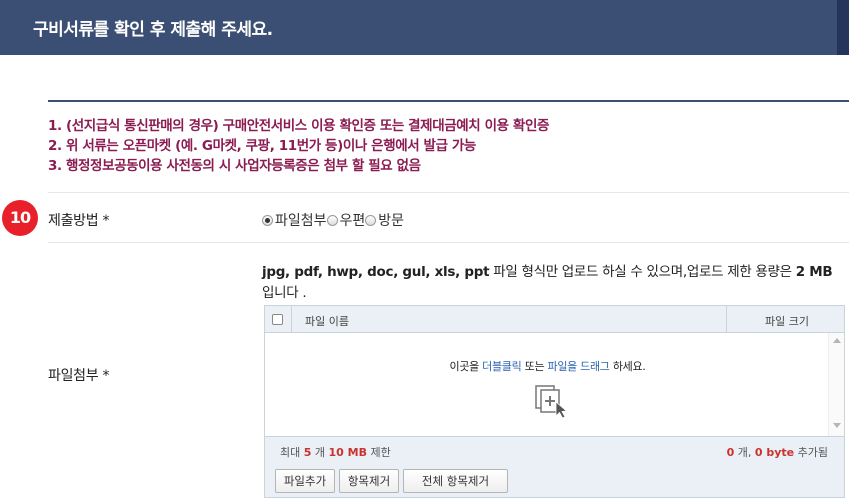 This screenshot has height=501, width=849. I want to click on submission-method-label: 제출방법 *, so click(79, 221).